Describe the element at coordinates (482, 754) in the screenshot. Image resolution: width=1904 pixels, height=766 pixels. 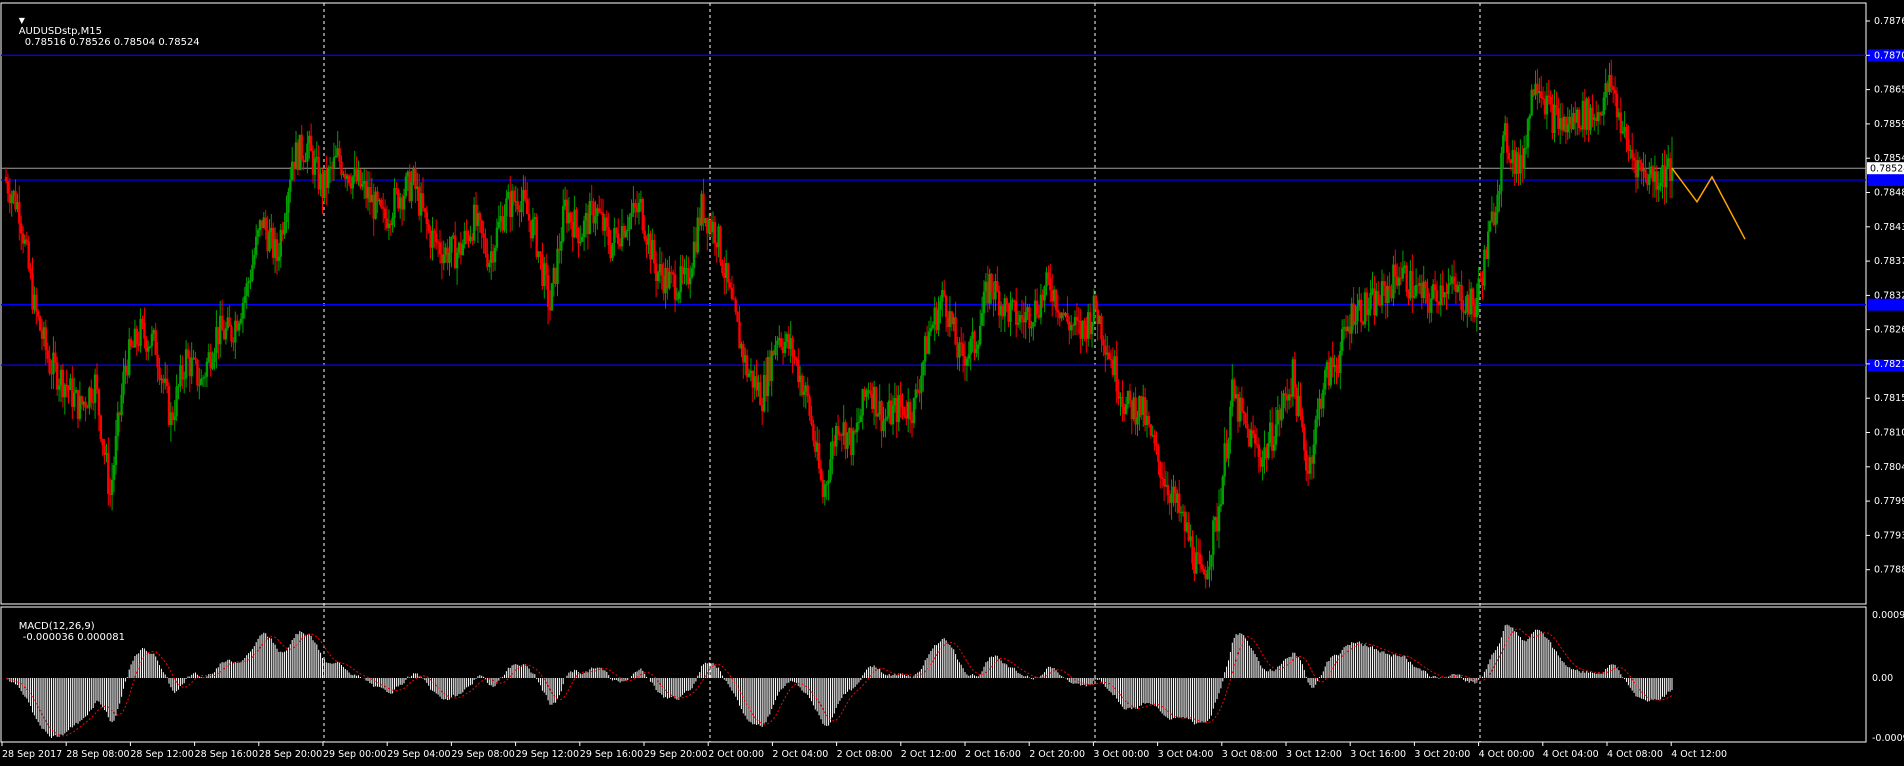
I see `time-axis-label: 29 Sep 08:00` at that location.